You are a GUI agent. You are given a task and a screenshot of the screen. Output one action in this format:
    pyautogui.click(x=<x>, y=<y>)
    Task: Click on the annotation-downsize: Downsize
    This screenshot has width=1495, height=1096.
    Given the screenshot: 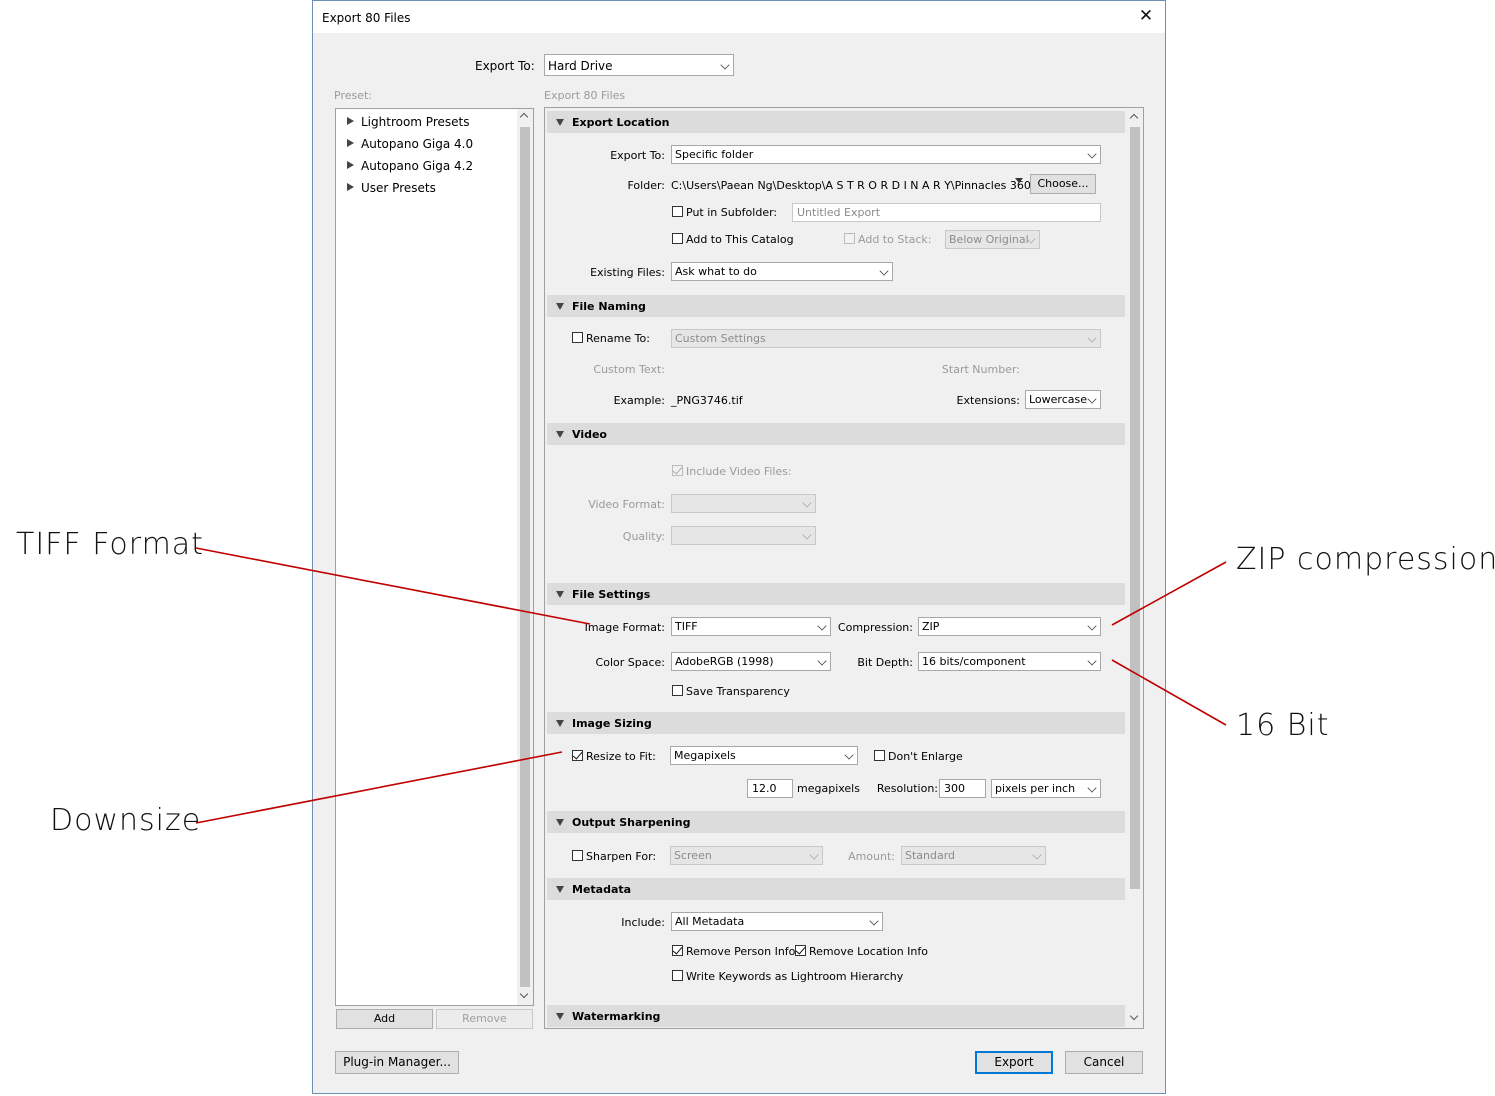 What is the action you would take?
    pyautogui.click(x=126, y=820)
    